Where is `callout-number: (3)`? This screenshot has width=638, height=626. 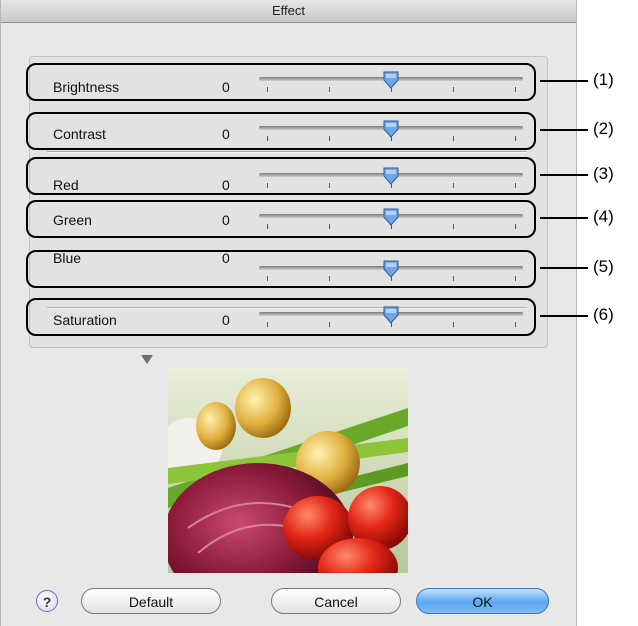 callout-number: (3) is located at coordinates (603, 173).